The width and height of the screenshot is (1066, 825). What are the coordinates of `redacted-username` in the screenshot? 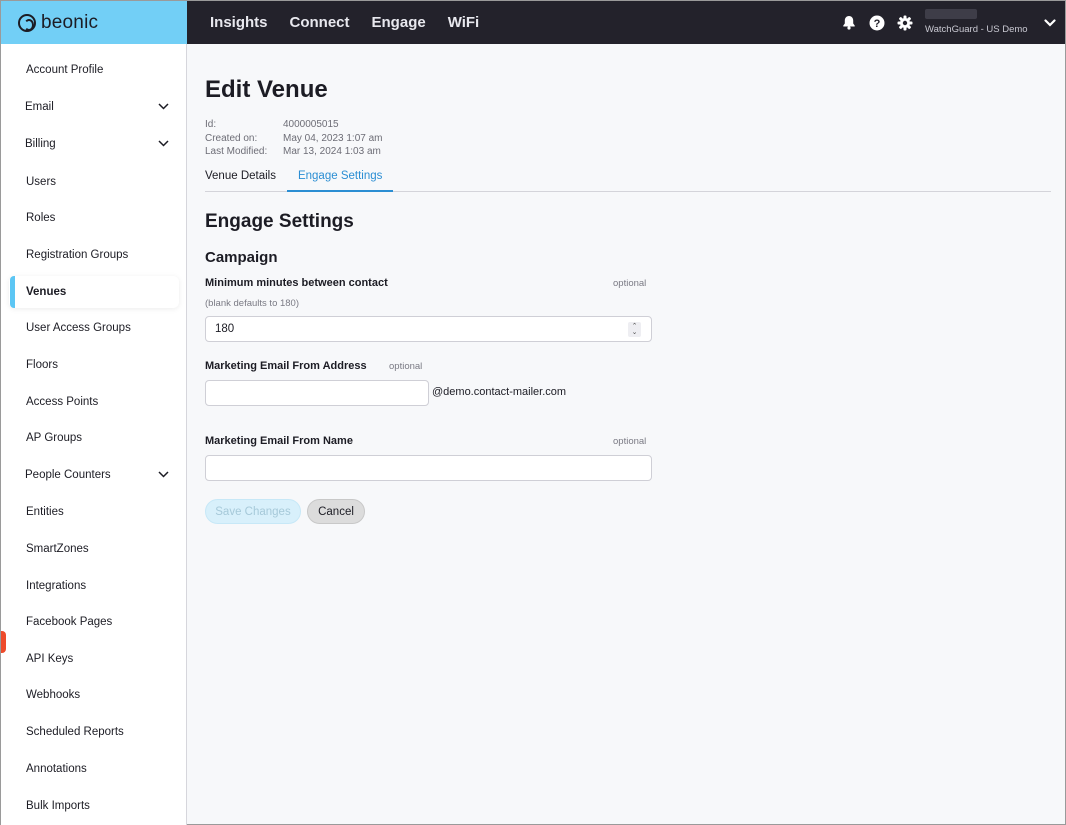 It's located at (951, 14).